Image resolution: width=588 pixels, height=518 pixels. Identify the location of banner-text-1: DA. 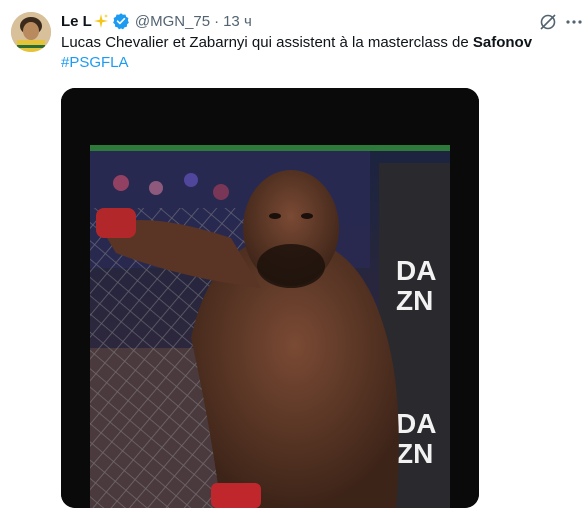
(416, 270).